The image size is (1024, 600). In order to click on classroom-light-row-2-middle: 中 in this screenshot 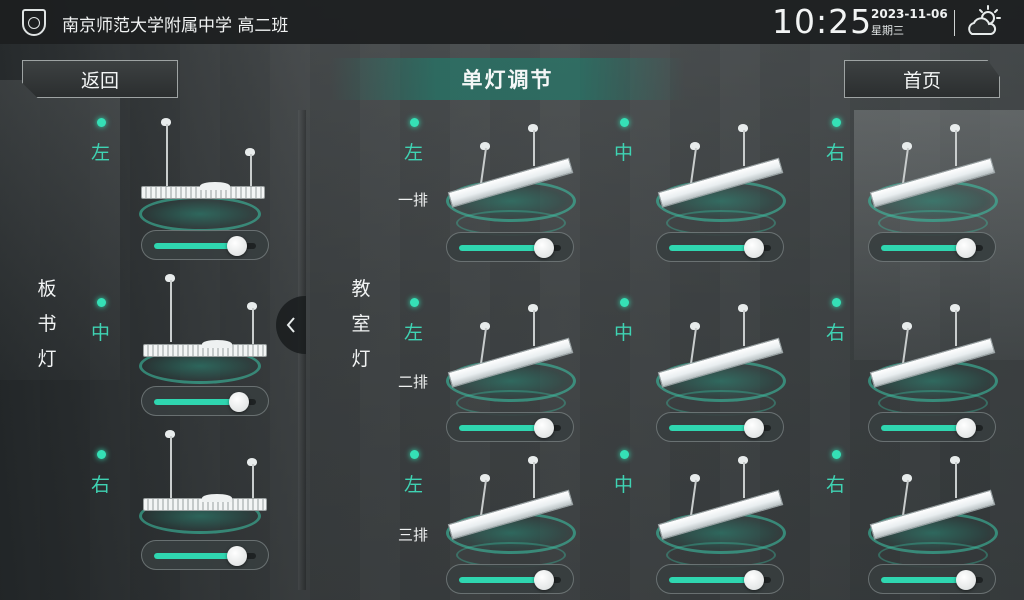, I will do `click(700, 373)`.